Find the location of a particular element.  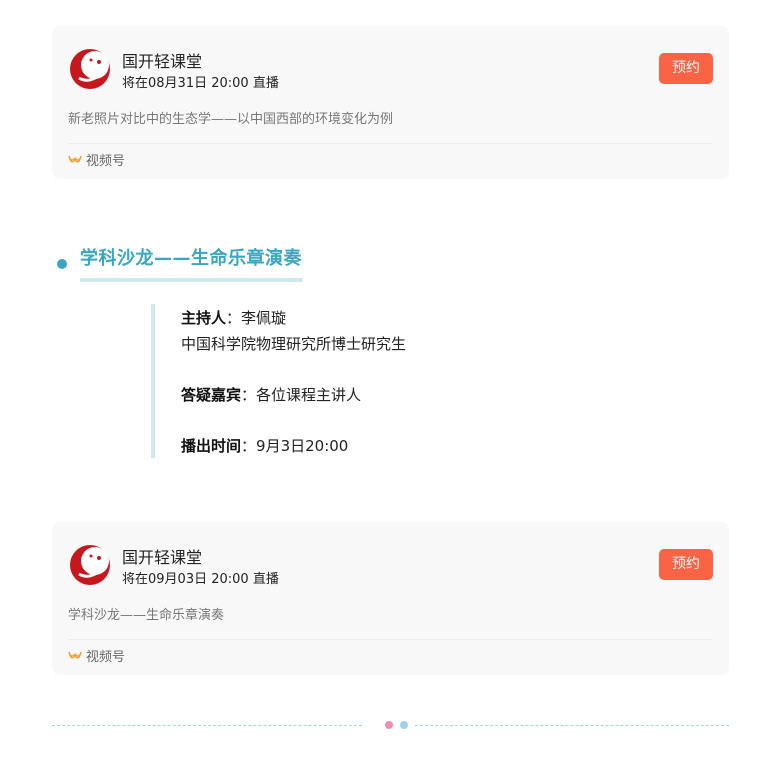

live-description: 学科沙龙——生命乐章演奏 is located at coordinates (146, 615).